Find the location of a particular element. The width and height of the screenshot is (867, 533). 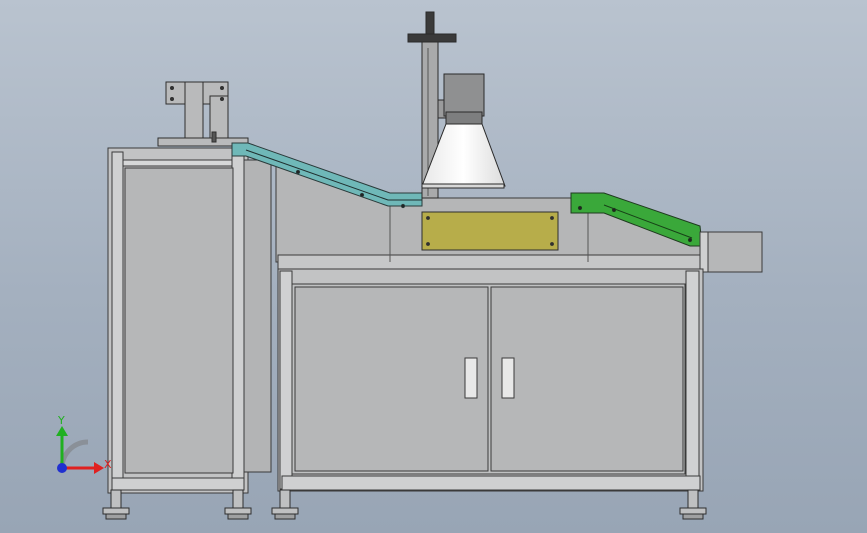

axis-triad: Y X is located at coordinates (84, 444).